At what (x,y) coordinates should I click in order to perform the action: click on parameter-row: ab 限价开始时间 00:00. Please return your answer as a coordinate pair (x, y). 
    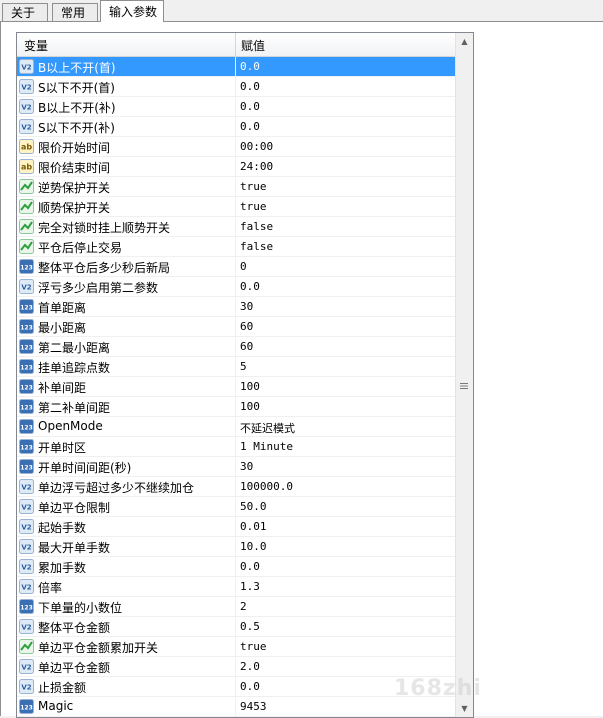
    Looking at the image, I should click on (236, 147).